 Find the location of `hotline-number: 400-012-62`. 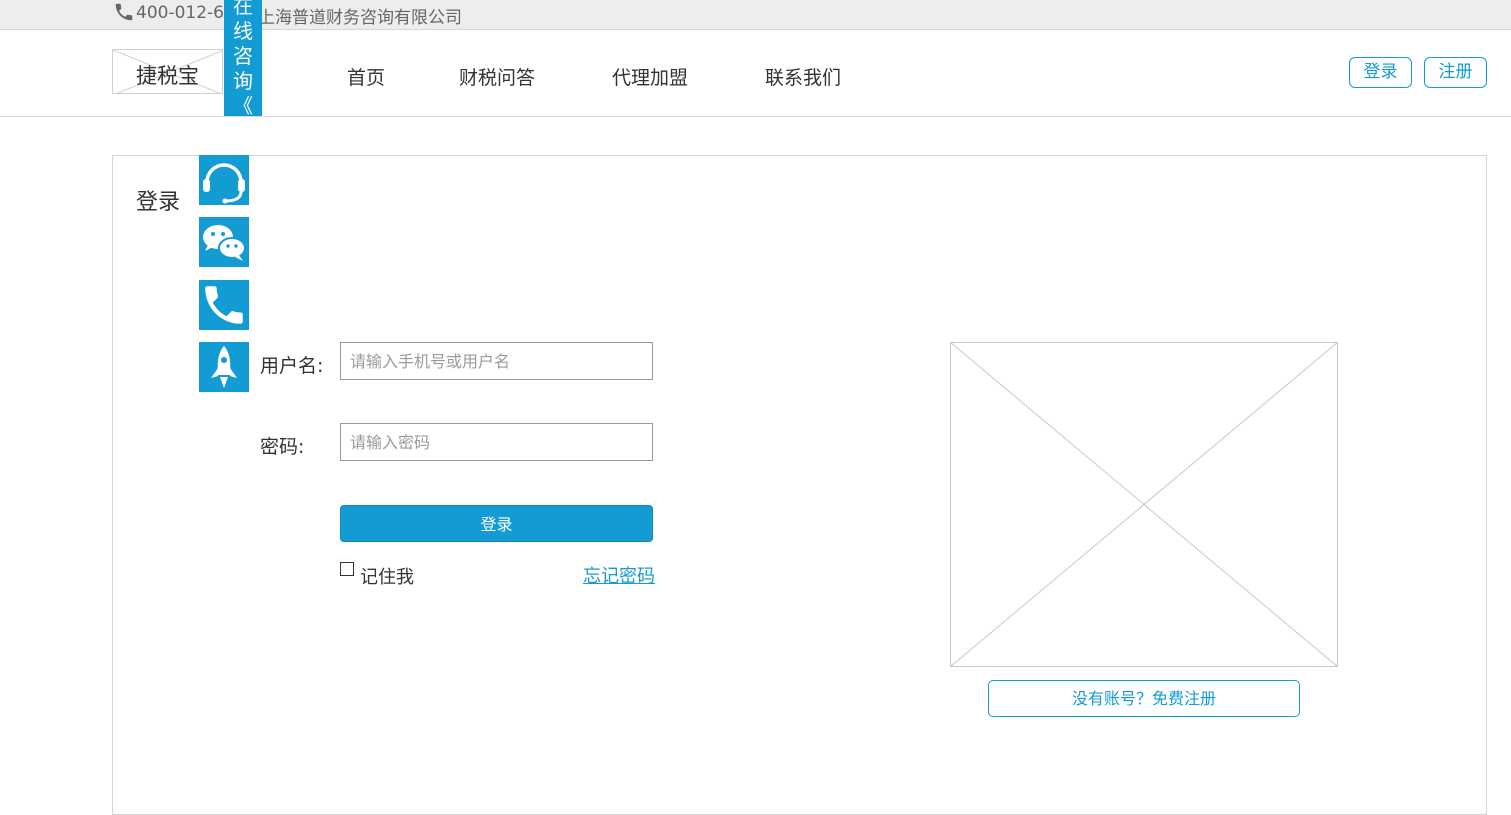

hotline-number: 400-012-62 is located at coordinates (185, 13).